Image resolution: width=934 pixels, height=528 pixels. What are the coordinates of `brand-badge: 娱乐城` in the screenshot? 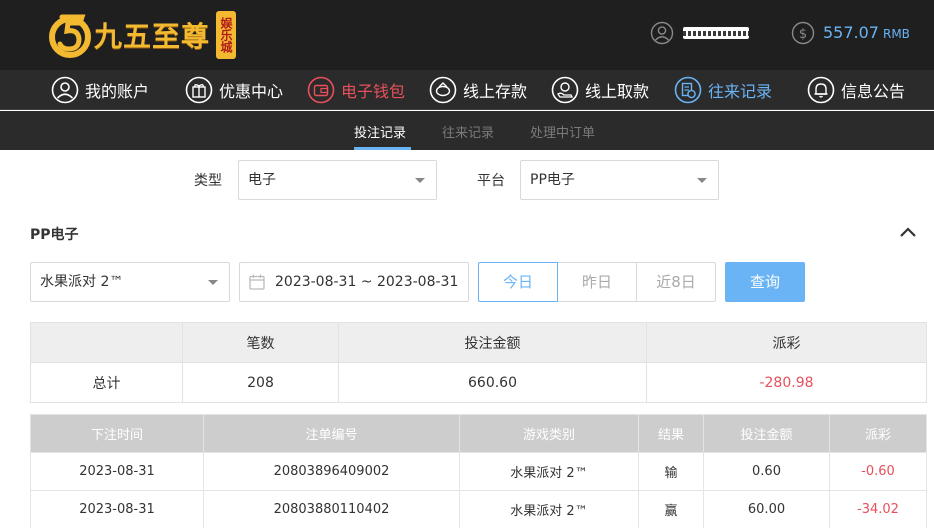 It's located at (226, 35).